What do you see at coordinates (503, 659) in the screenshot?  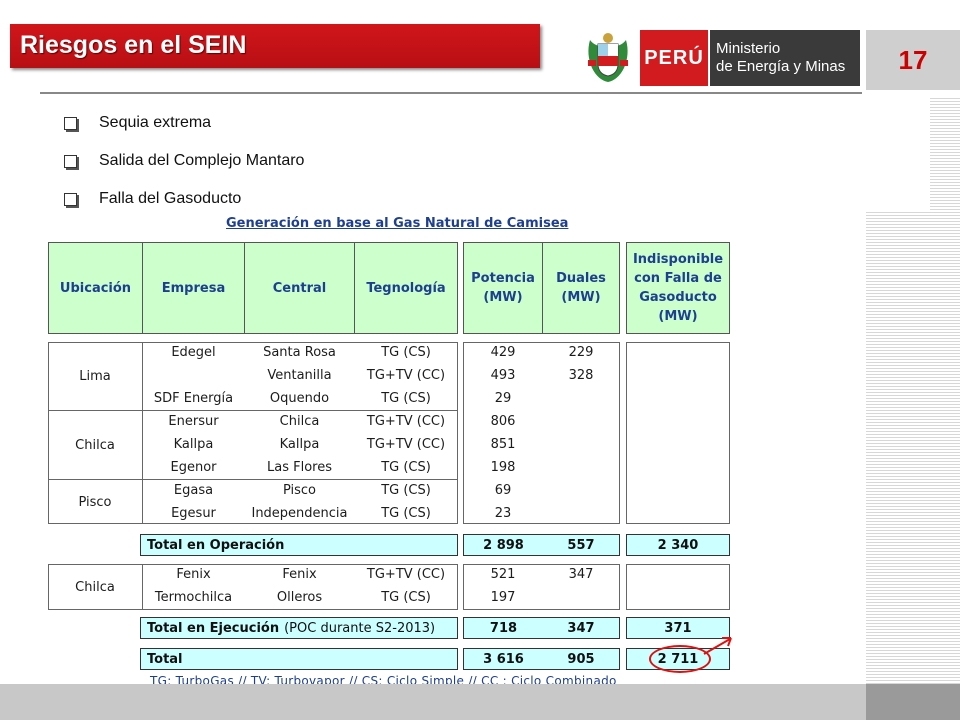 I see `total-potencia: 3 616` at bounding box center [503, 659].